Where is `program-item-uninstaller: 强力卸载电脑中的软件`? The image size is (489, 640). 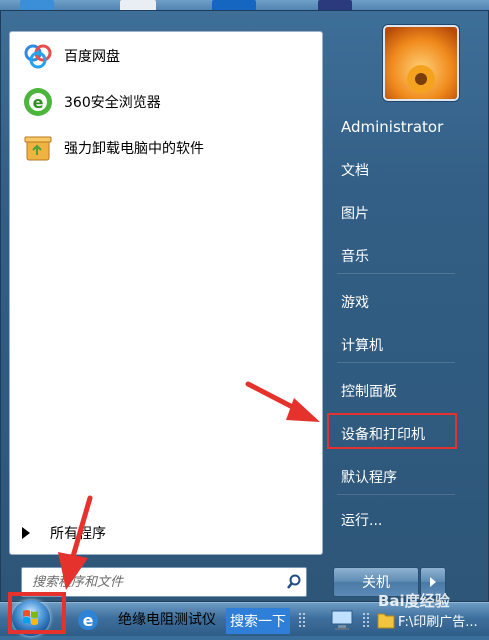
program-item-uninstaller: 强力卸载电脑中的软件 is located at coordinates (166, 148).